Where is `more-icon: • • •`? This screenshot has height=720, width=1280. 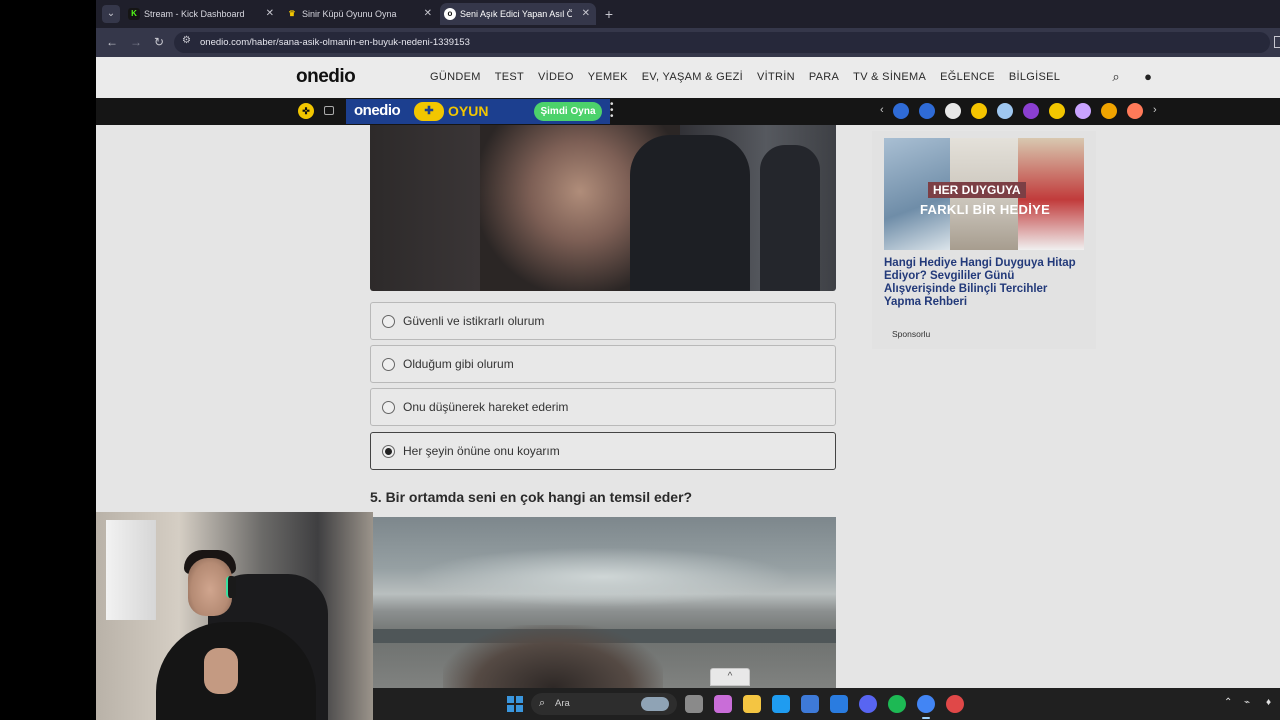 more-icon: • • • is located at coordinates (612, 111).